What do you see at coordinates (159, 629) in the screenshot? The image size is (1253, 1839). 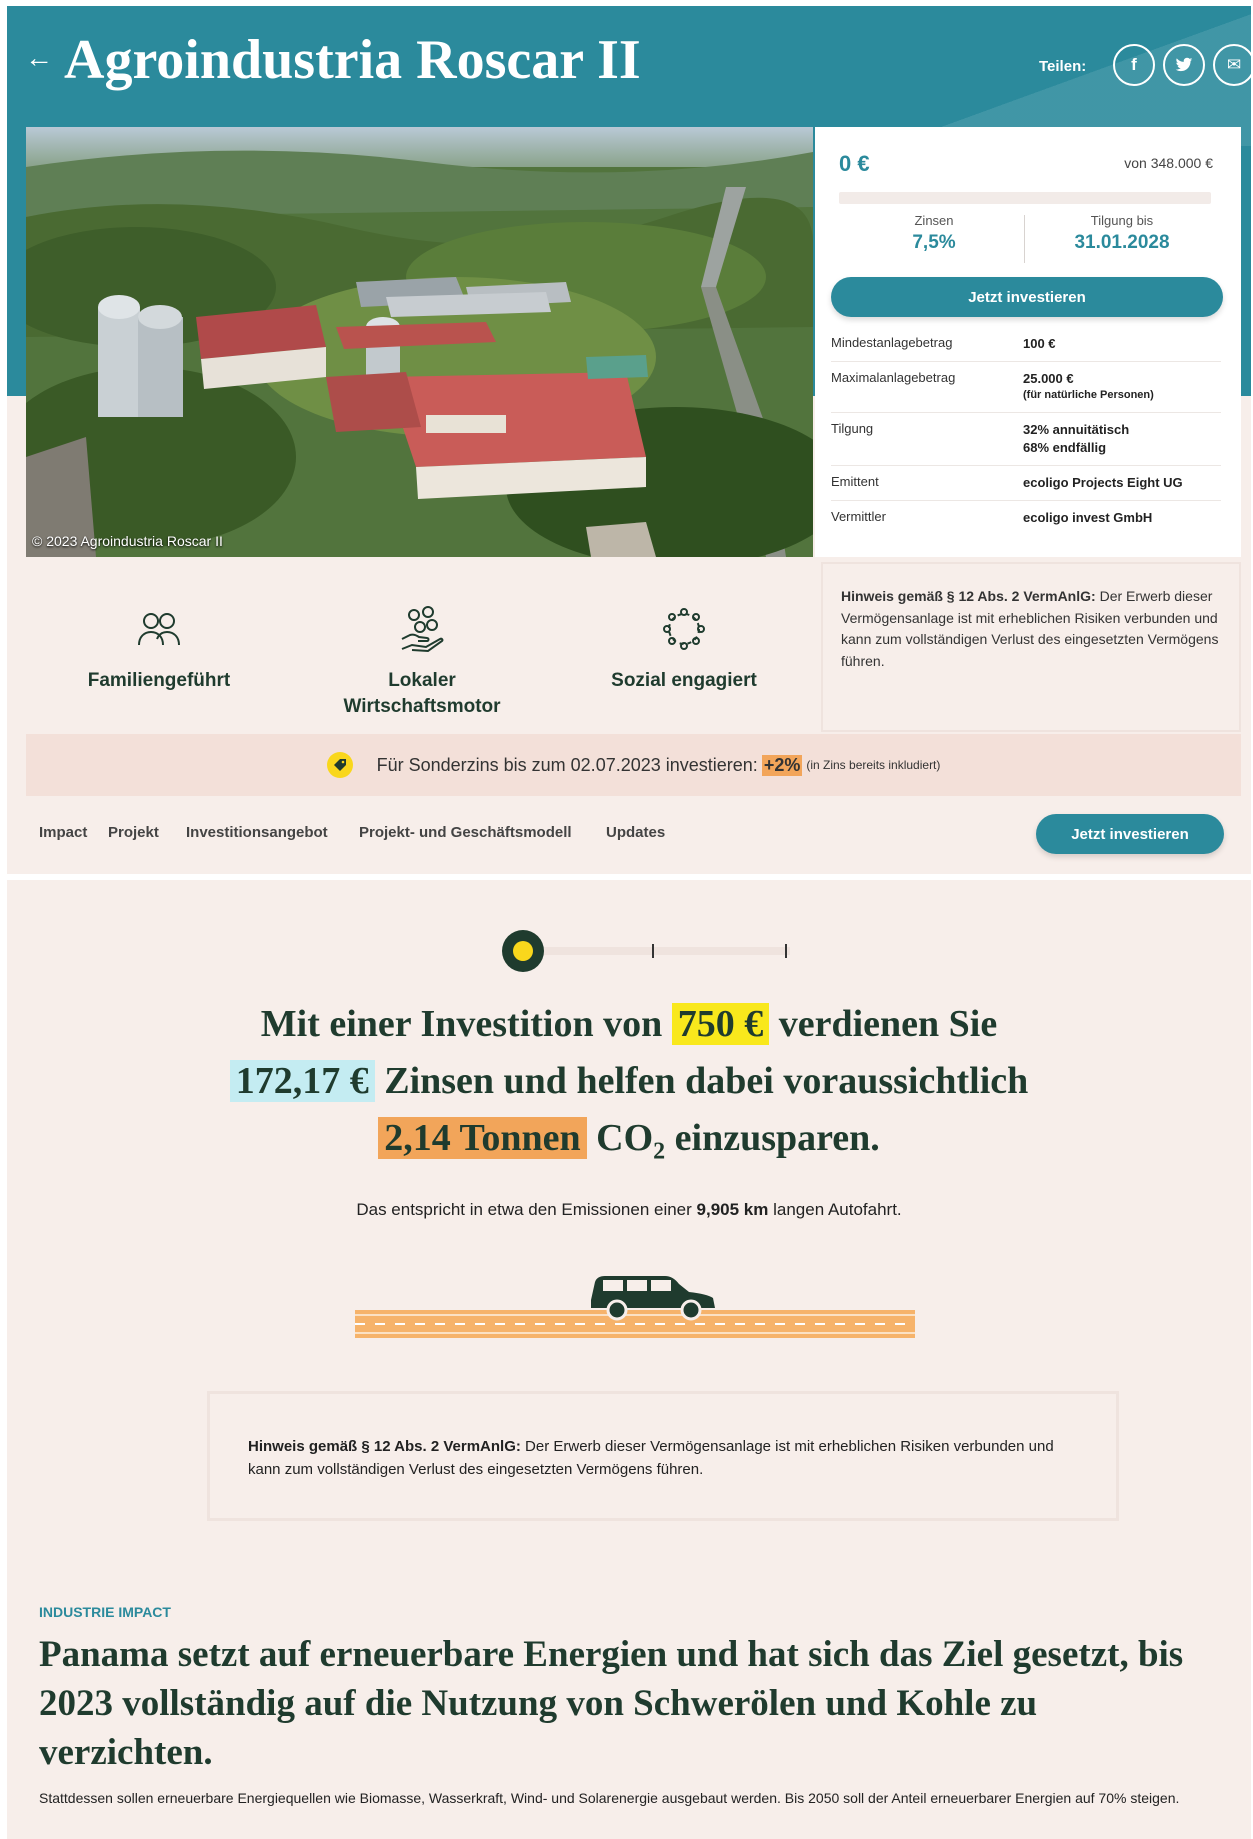 I see `family-icon` at bounding box center [159, 629].